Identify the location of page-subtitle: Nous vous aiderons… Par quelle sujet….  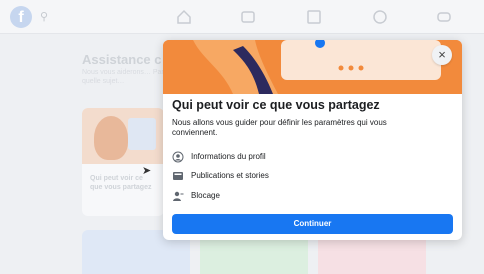
(123, 77).